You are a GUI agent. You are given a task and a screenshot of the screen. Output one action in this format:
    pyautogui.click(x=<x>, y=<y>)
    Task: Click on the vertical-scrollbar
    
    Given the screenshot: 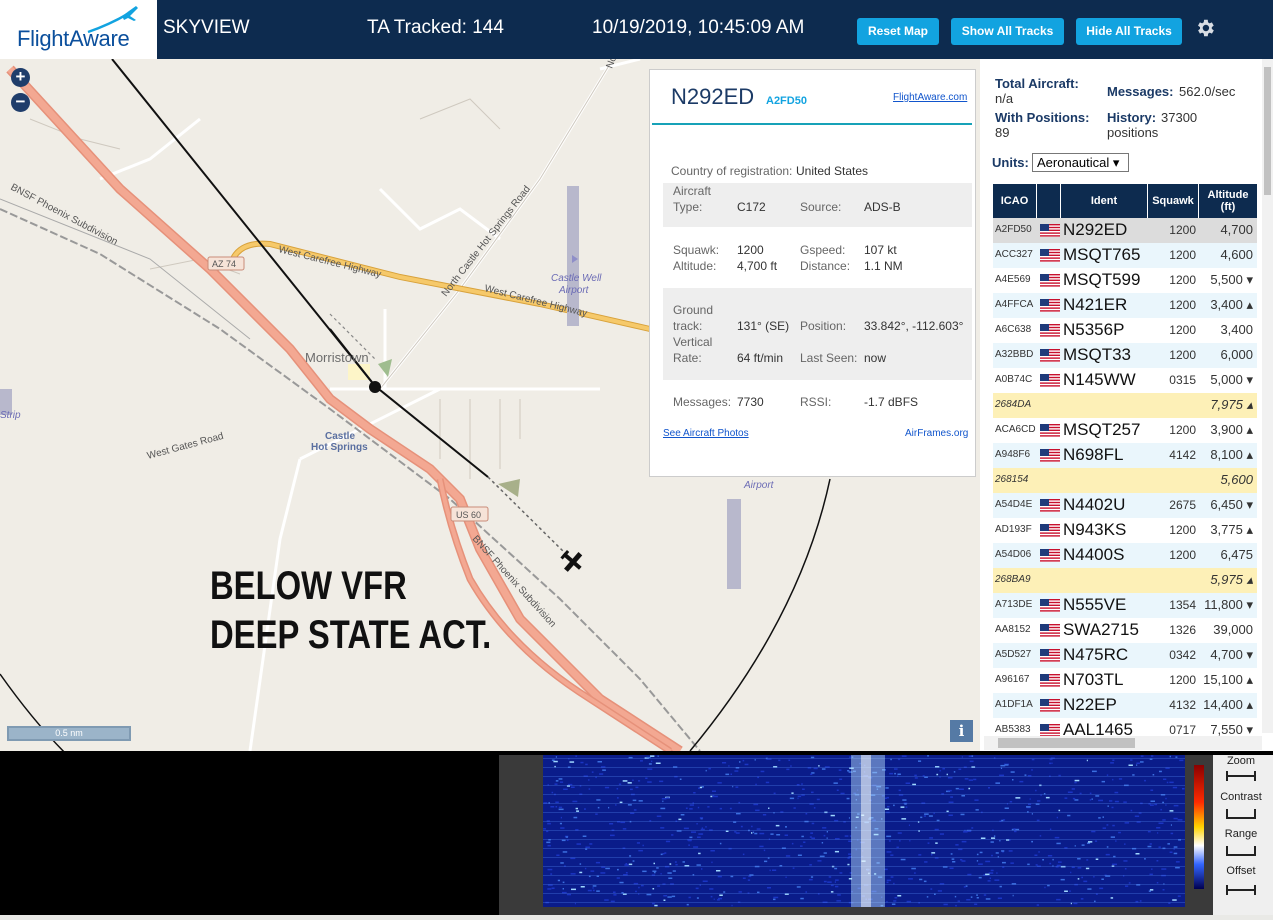 What is the action you would take?
    pyautogui.click(x=1267, y=396)
    